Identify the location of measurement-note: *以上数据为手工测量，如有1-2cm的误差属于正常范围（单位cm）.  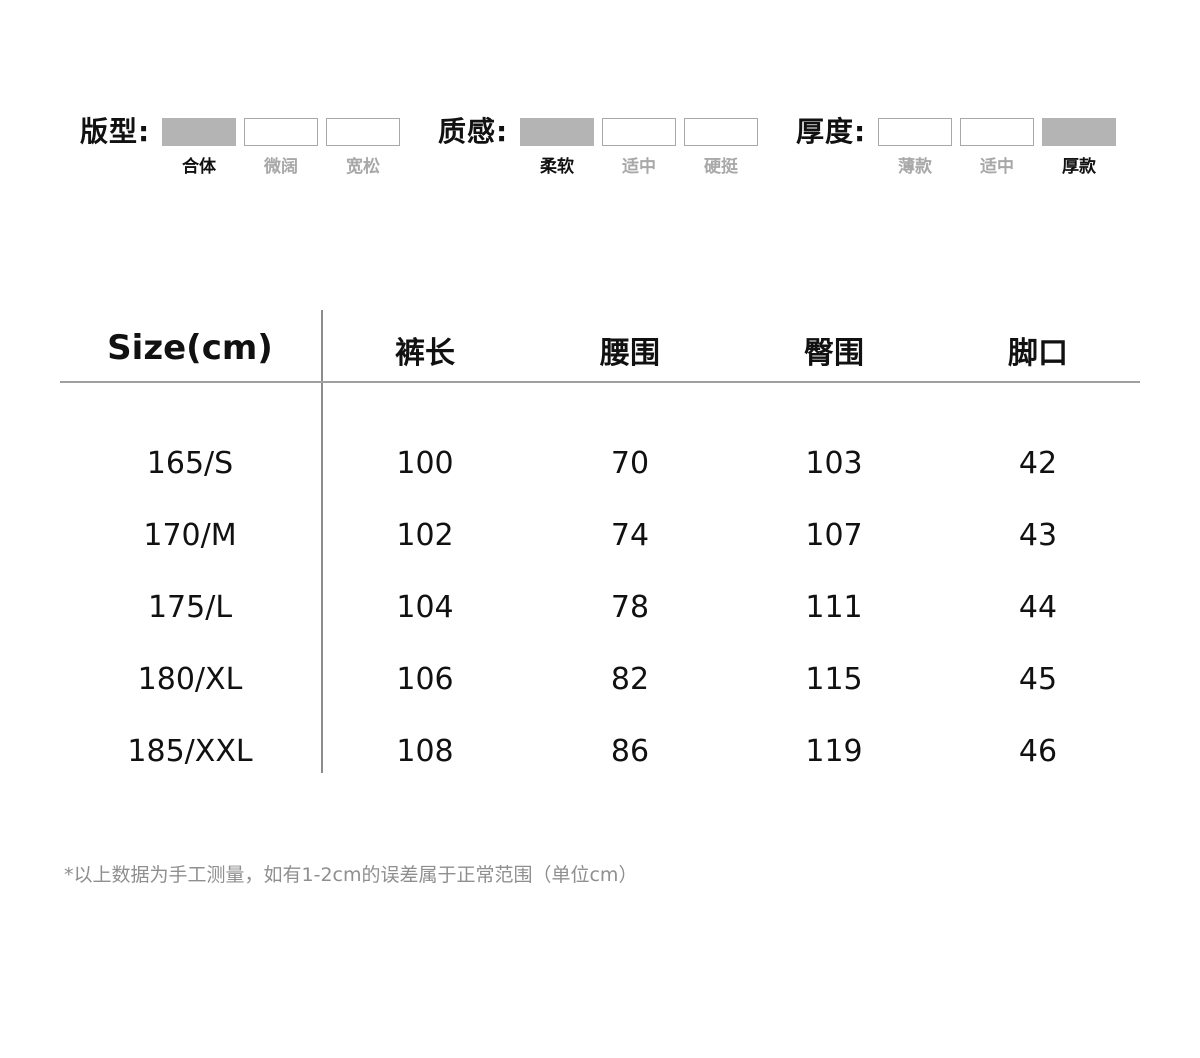
(351, 875).